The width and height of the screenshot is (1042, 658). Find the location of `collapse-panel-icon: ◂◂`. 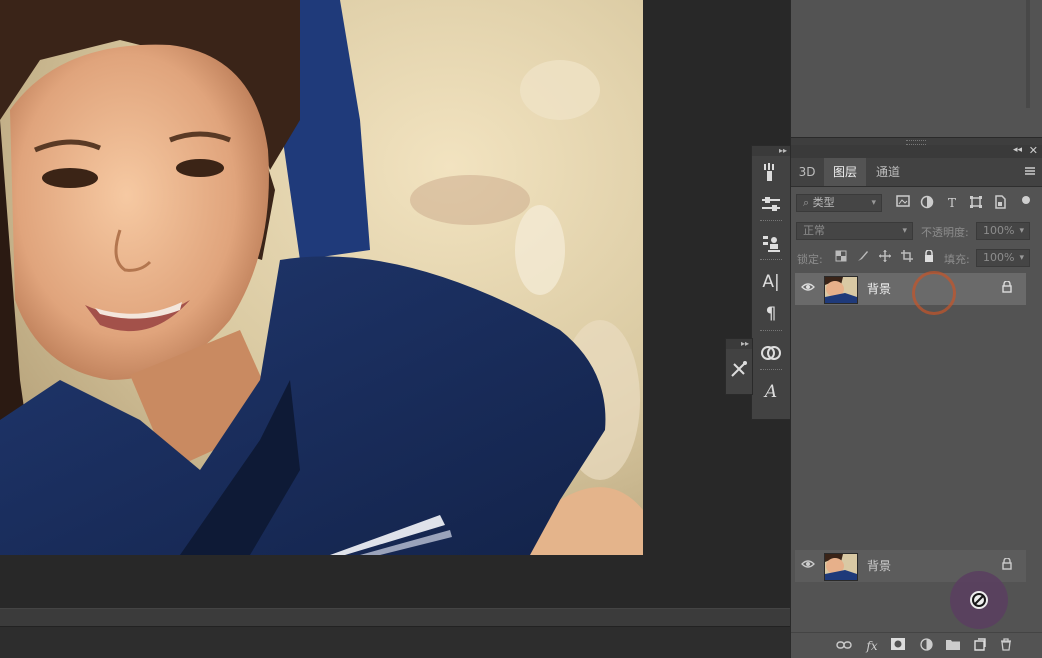

collapse-panel-icon: ◂◂ is located at coordinates (1017, 150).